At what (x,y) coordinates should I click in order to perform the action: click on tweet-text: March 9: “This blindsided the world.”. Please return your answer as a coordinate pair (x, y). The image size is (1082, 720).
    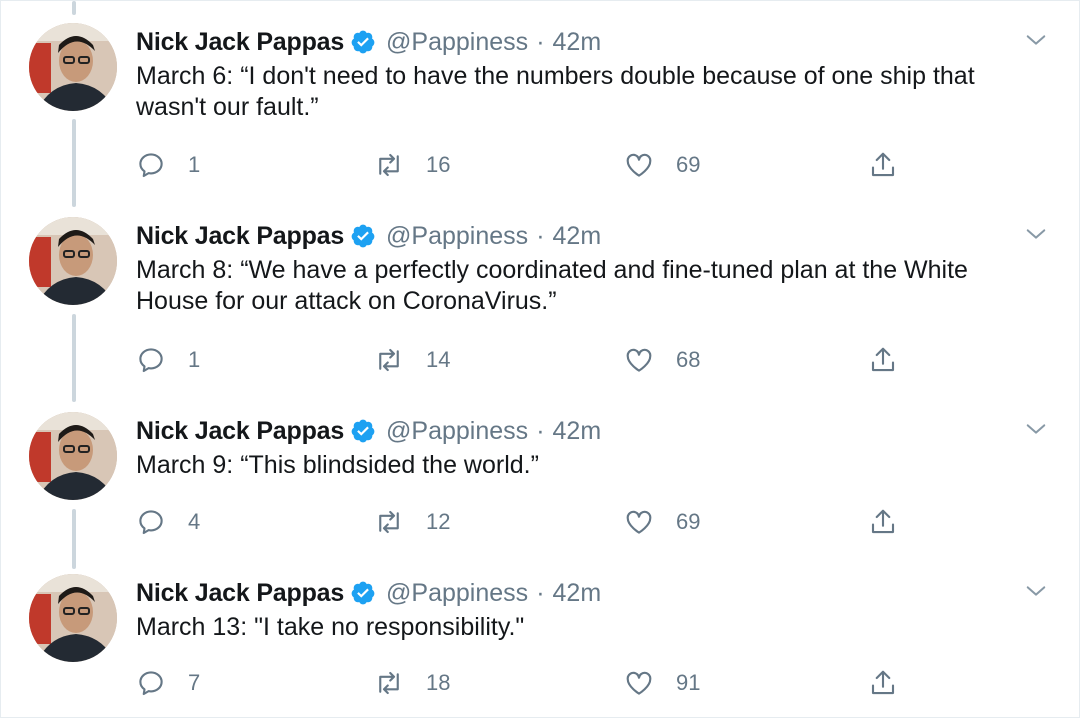
    Looking at the image, I should click on (592, 465).